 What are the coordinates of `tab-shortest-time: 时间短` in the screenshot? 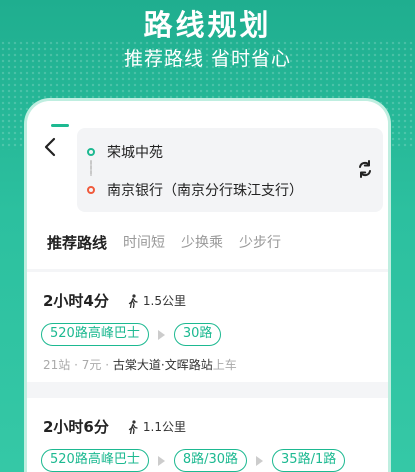 It's located at (144, 242).